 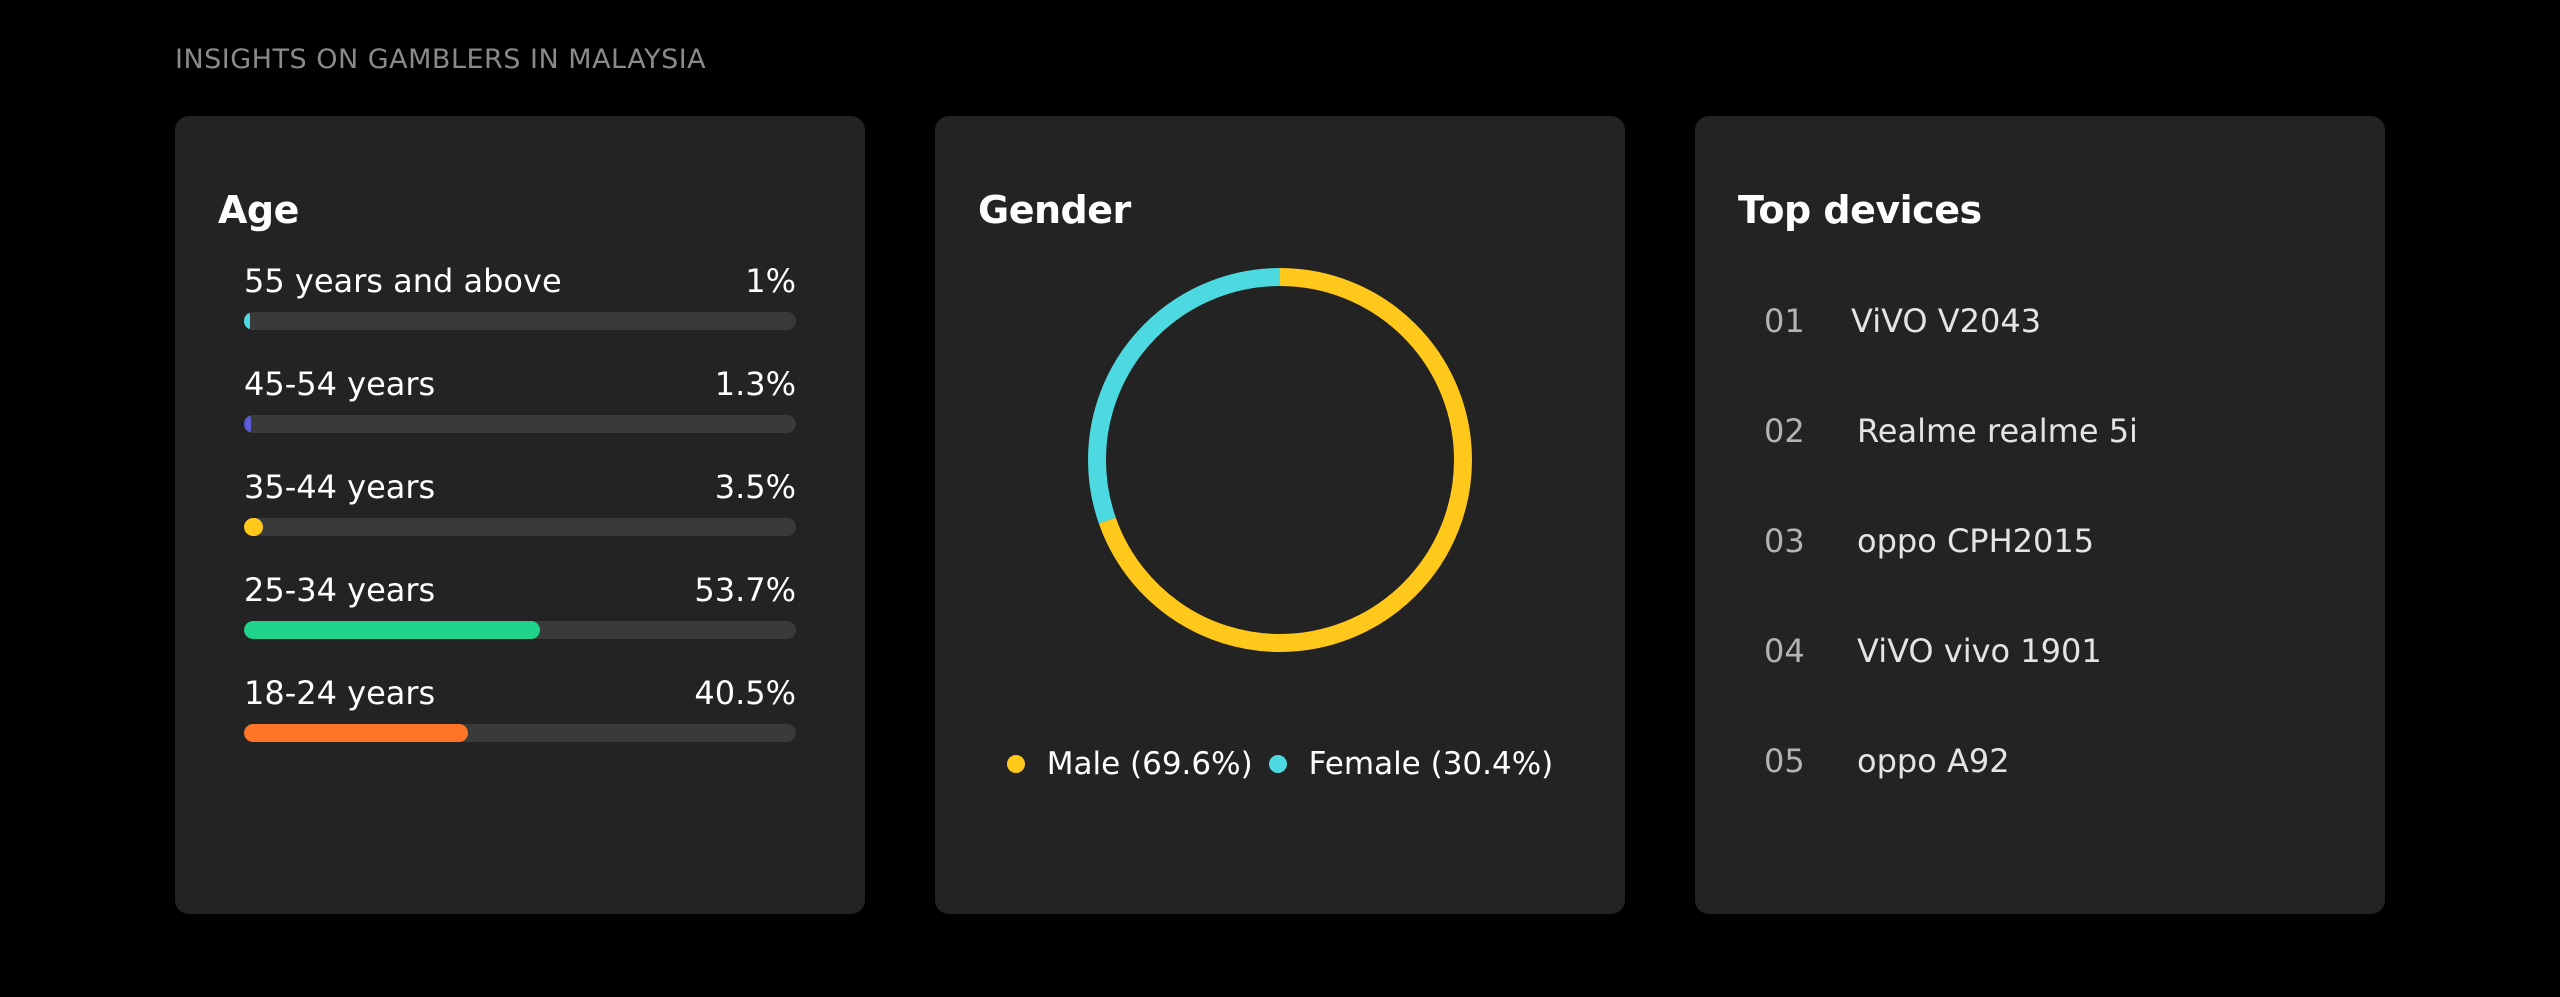 I want to click on legend-label-female: Female (30.4%), so click(x=1431, y=764).